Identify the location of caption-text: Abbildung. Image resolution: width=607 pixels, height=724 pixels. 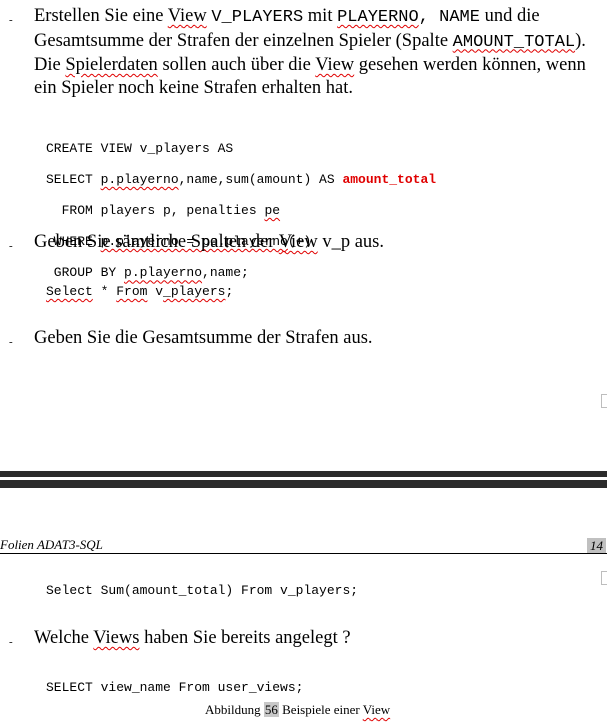
(234, 709).